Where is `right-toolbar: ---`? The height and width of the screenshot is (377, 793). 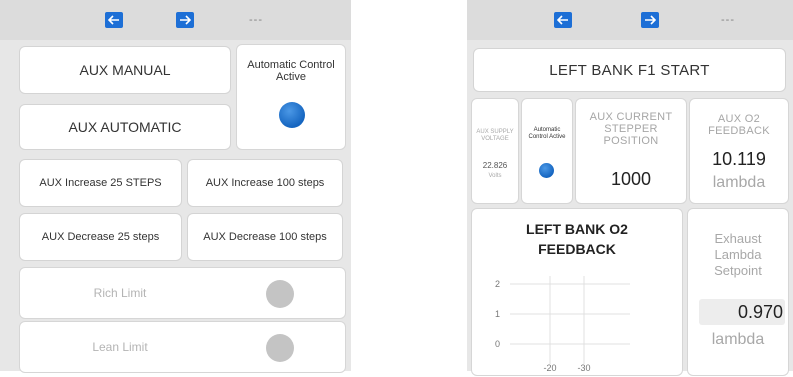
right-toolbar: --- is located at coordinates (630, 20).